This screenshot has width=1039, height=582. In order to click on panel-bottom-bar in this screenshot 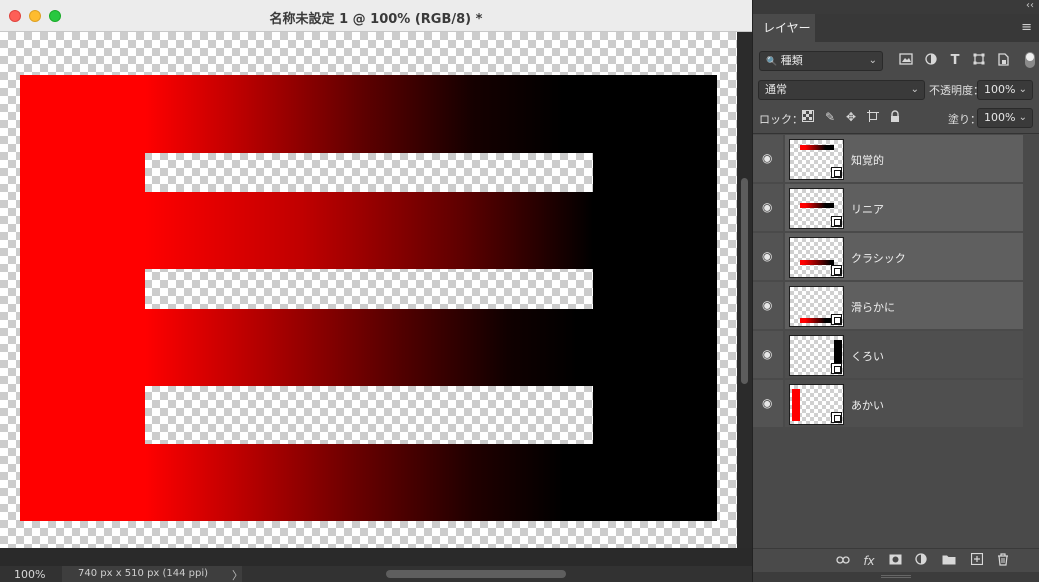, I will do `click(896, 577)`.